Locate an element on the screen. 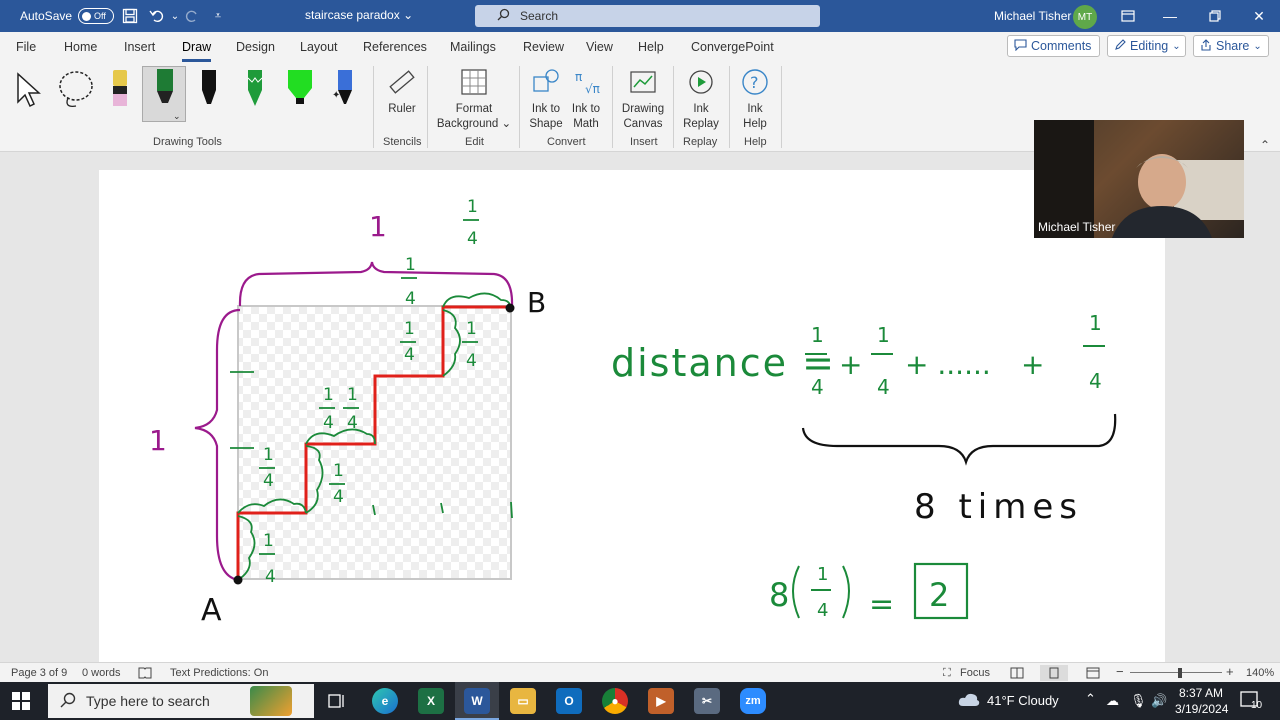  focus-icon: ⛶ is located at coordinates (947, 673).